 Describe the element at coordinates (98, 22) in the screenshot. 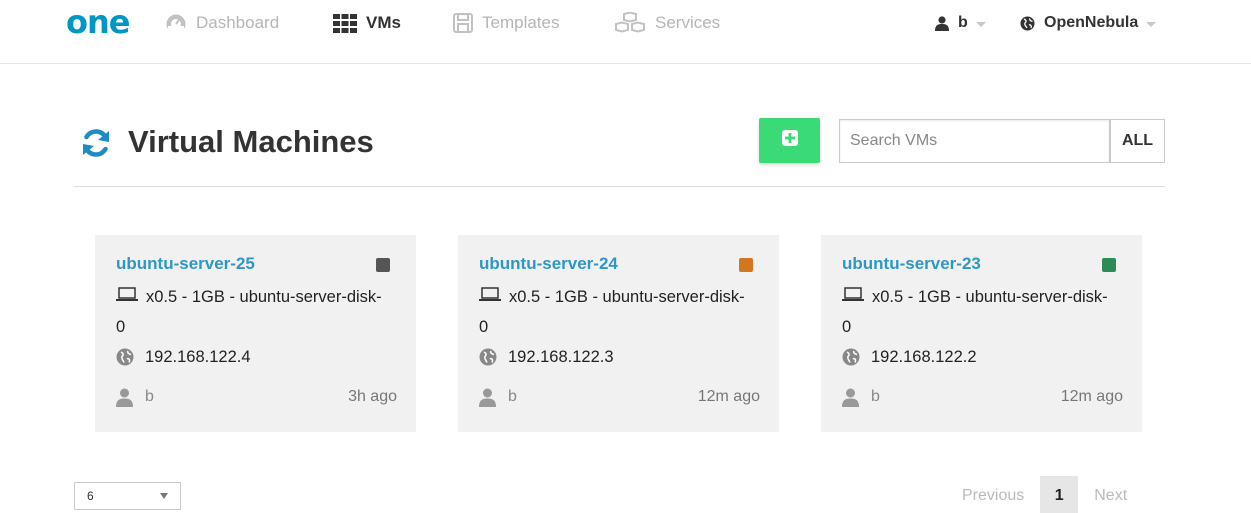

I see `opennebula-logo: one` at that location.